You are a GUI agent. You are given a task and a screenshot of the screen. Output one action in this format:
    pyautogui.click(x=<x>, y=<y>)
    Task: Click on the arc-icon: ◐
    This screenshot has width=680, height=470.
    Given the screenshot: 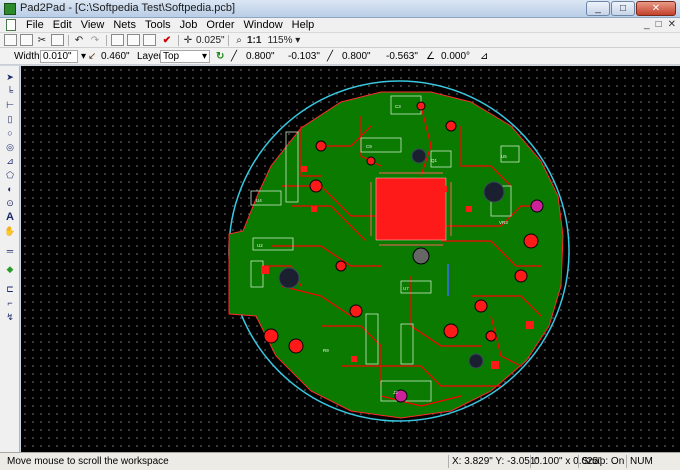 What is the action you would take?
    pyautogui.click(x=10, y=189)
    